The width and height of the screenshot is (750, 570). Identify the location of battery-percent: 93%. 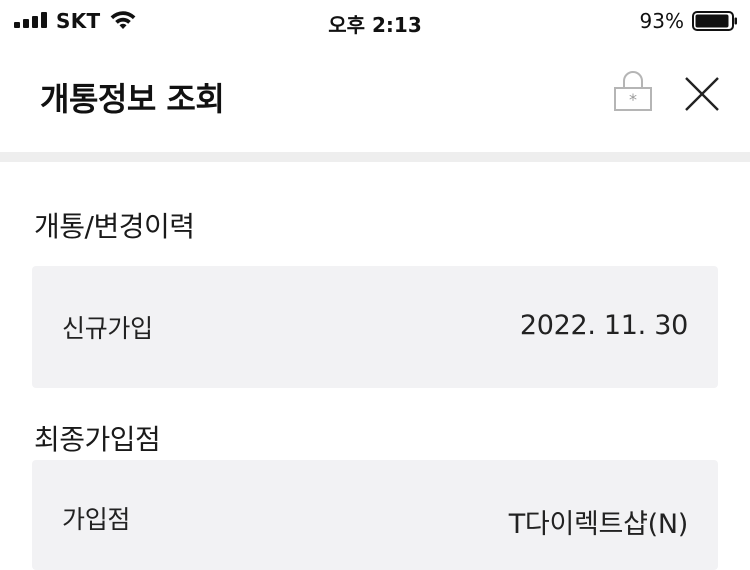
(661, 21).